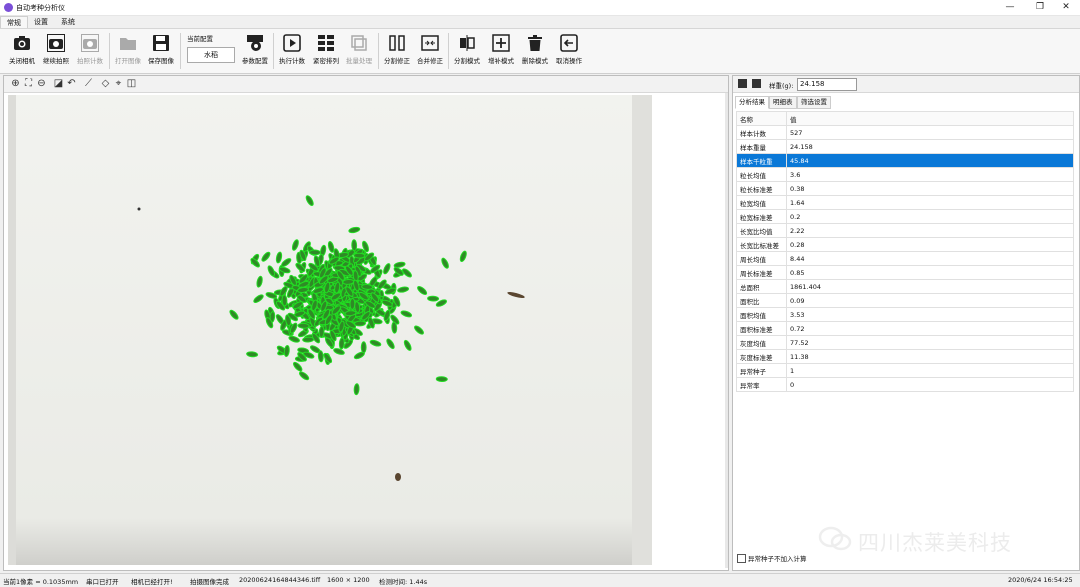 The height and width of the screenshot is (587, 1080). I want to click on row-value: 45.84, so click(930, 160).